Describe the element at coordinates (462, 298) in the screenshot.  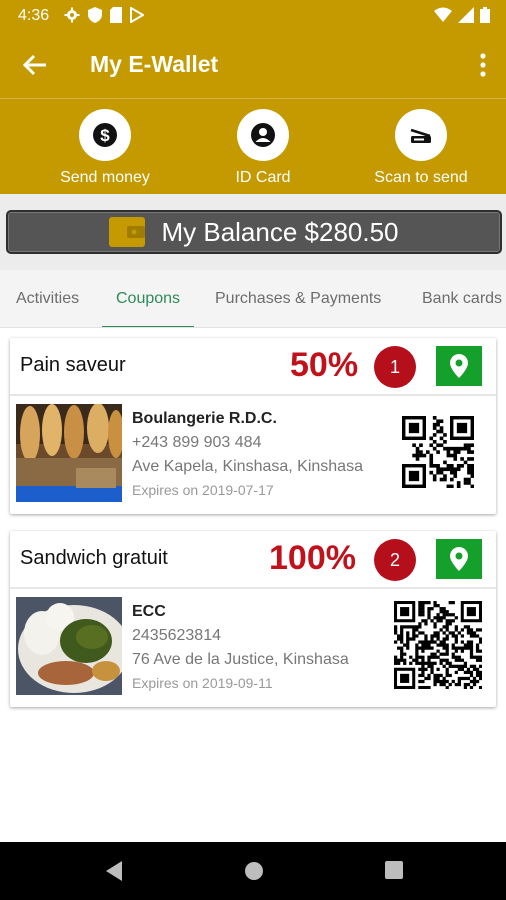
I see `tab-bank-cards: Bank cards` at that location.